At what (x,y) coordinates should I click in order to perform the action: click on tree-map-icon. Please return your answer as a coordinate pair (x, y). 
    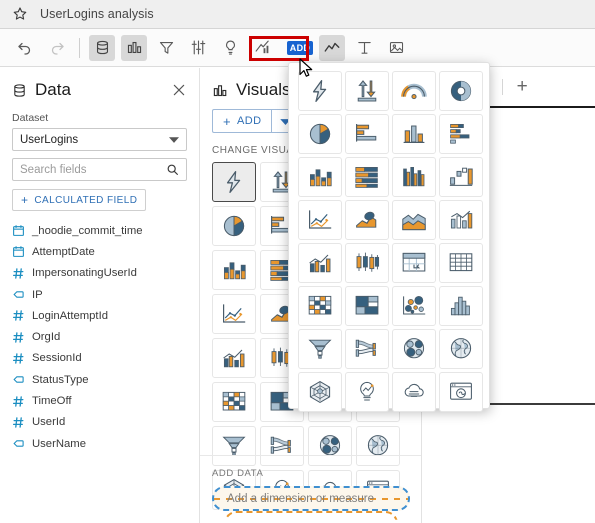
    Looking at the image, I should click on (367, 306).